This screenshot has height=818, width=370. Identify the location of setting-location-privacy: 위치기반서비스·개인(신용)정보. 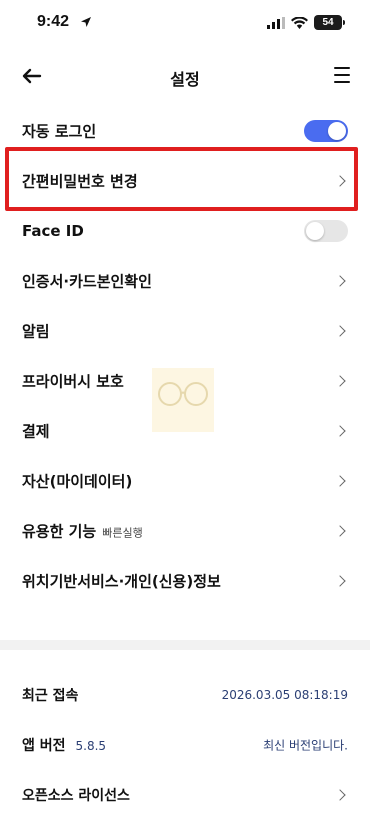
(185, 581).